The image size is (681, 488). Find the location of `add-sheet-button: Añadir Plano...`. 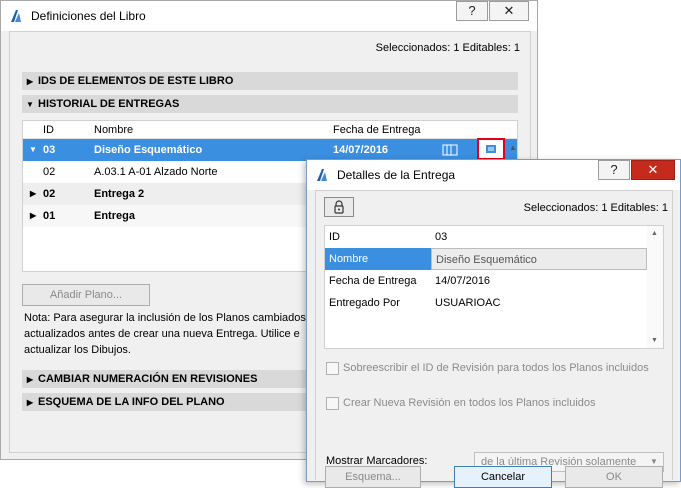

add-sheet-button: Añadir Plano... is located at coordinates (86, 295).